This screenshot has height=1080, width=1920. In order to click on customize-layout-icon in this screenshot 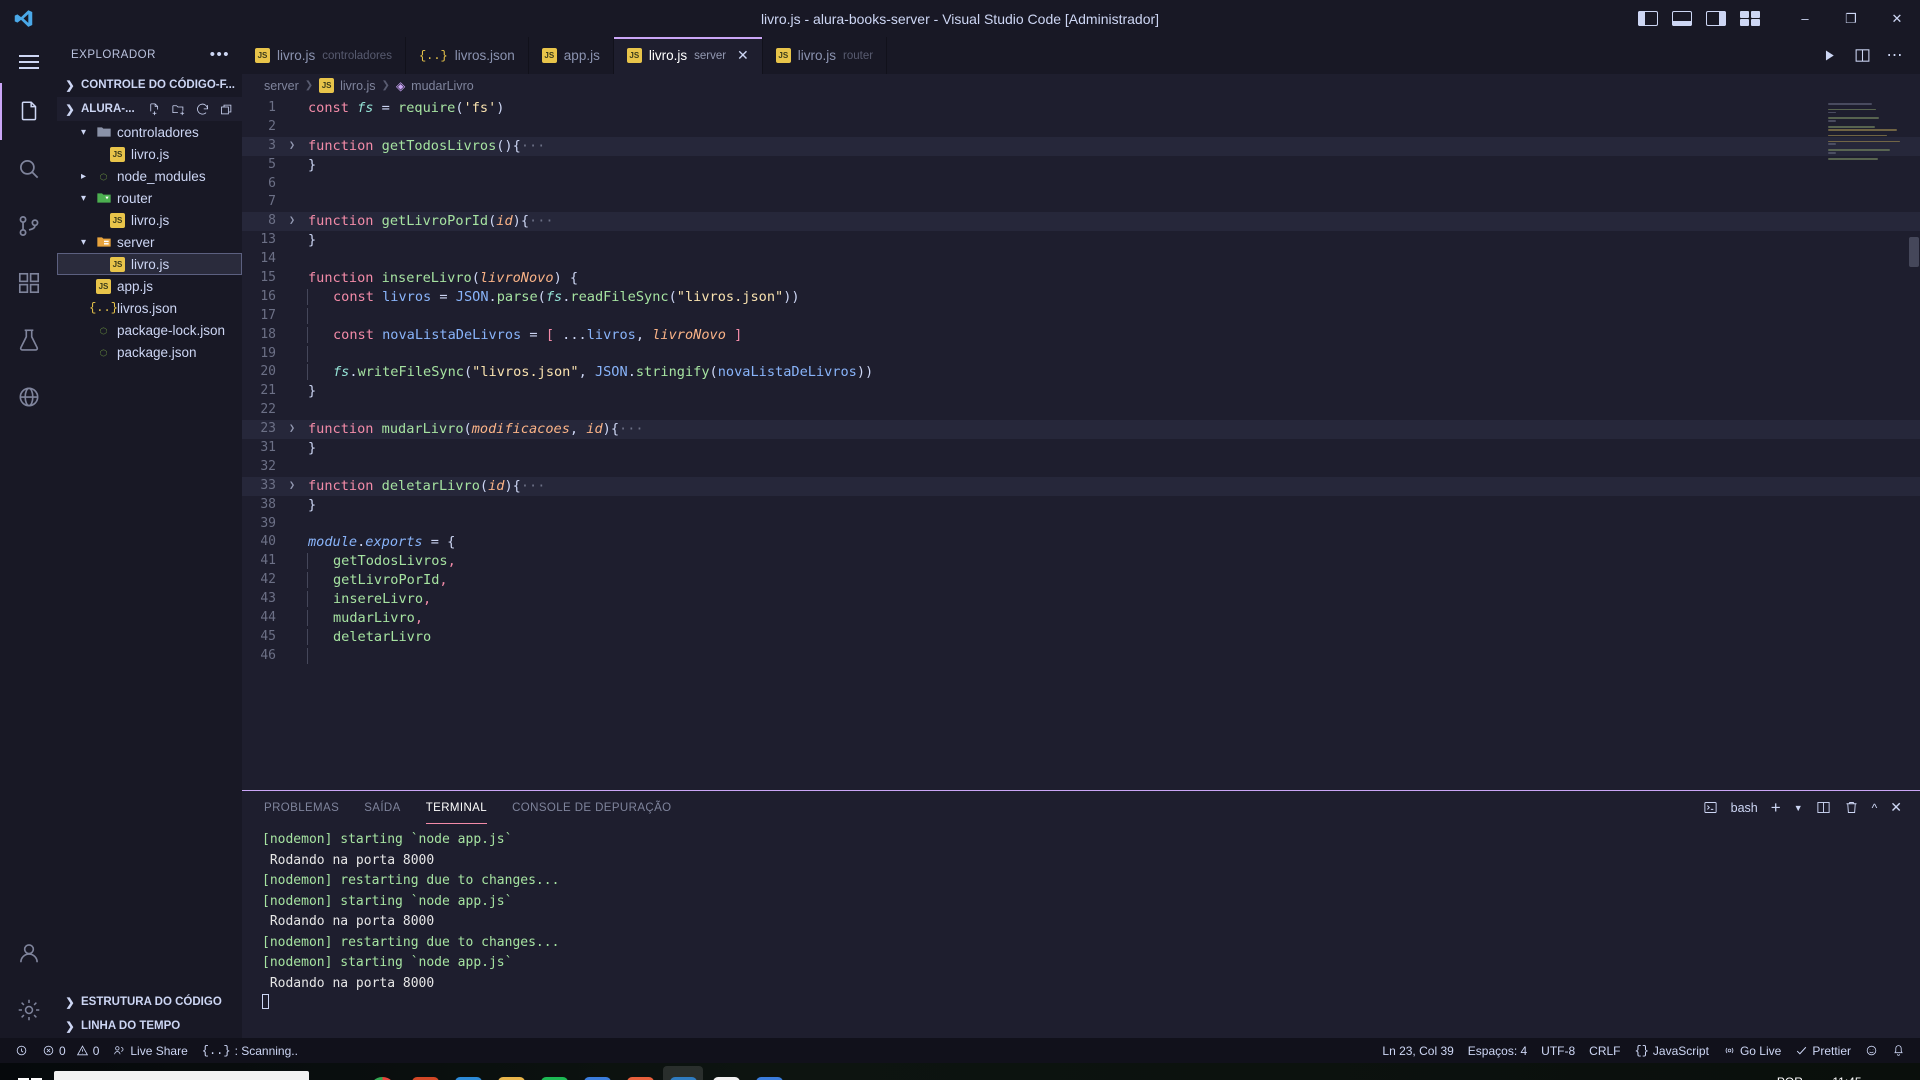, I will do `click(1750, 18)`.